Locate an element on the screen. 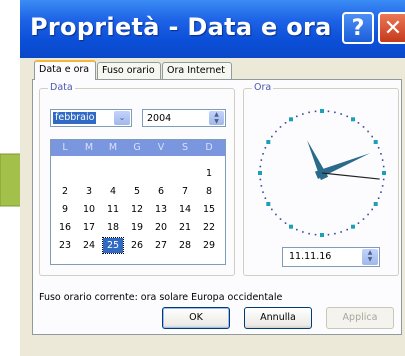 The height and width of the screenshot is (356, 405). day-cell: 26 is located at coordinates (137, 245).